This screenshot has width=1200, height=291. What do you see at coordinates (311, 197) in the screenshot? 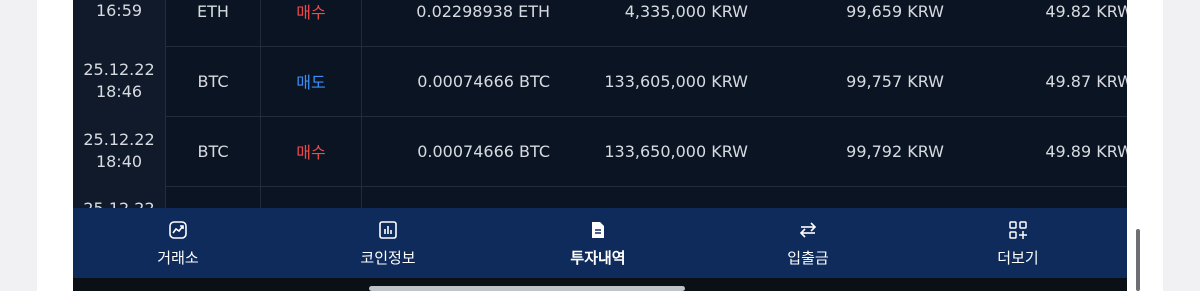
I see `side-cell` at bounding box center [311, 197].